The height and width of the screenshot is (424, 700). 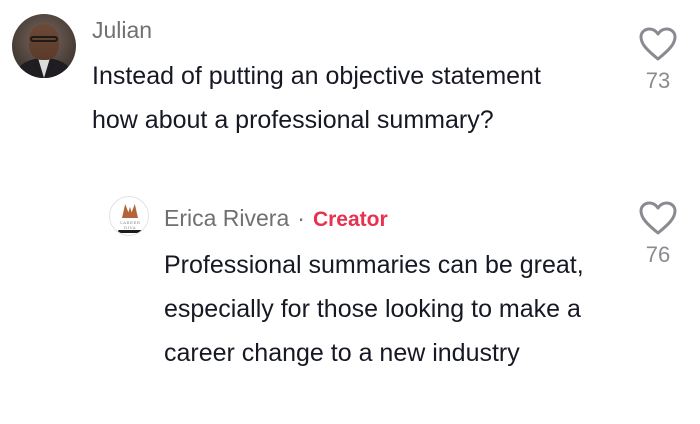 I want to click on avatar-logo-bar, so click(x=130, y=231).